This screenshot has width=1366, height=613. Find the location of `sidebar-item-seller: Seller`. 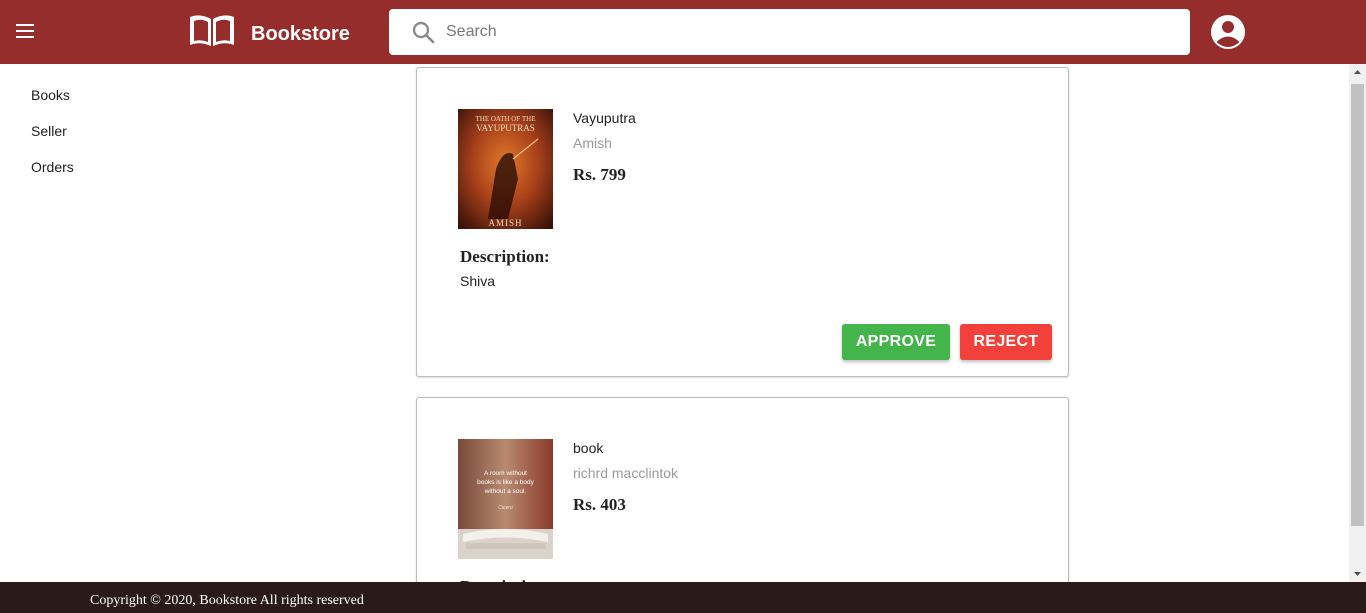

sidebar-item-seller: Seller is located at coordinates (49, 131).